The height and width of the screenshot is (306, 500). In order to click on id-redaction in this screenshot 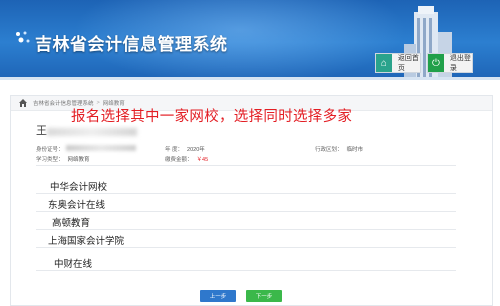, I will do `click(101, 148)`.